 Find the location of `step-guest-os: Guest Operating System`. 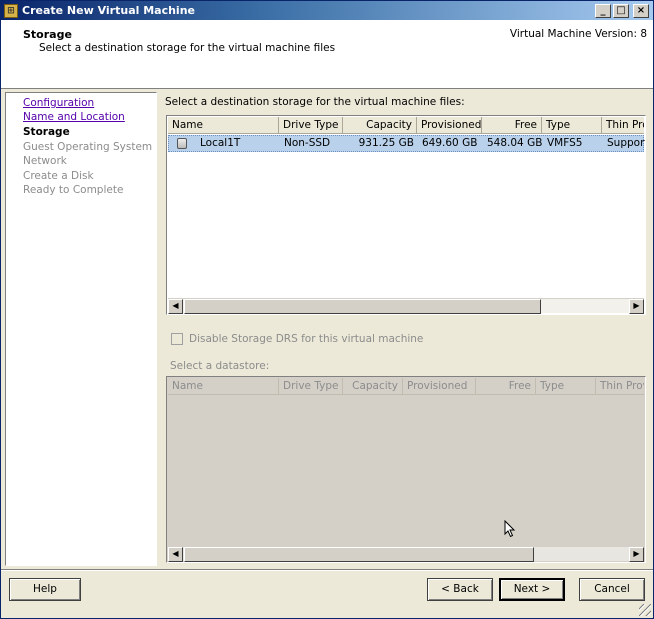

step-guest-os: Guest Operating System is located at coordinates (88, 147).